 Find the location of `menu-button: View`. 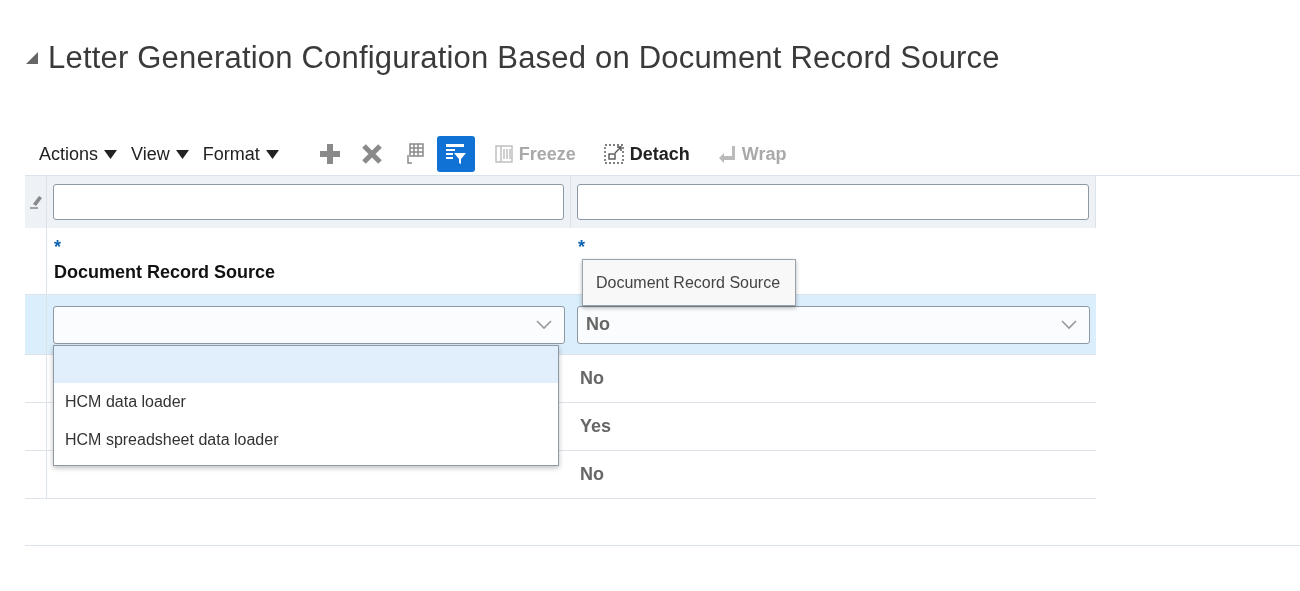

menu-button: View is located at coordinates (160, 154).